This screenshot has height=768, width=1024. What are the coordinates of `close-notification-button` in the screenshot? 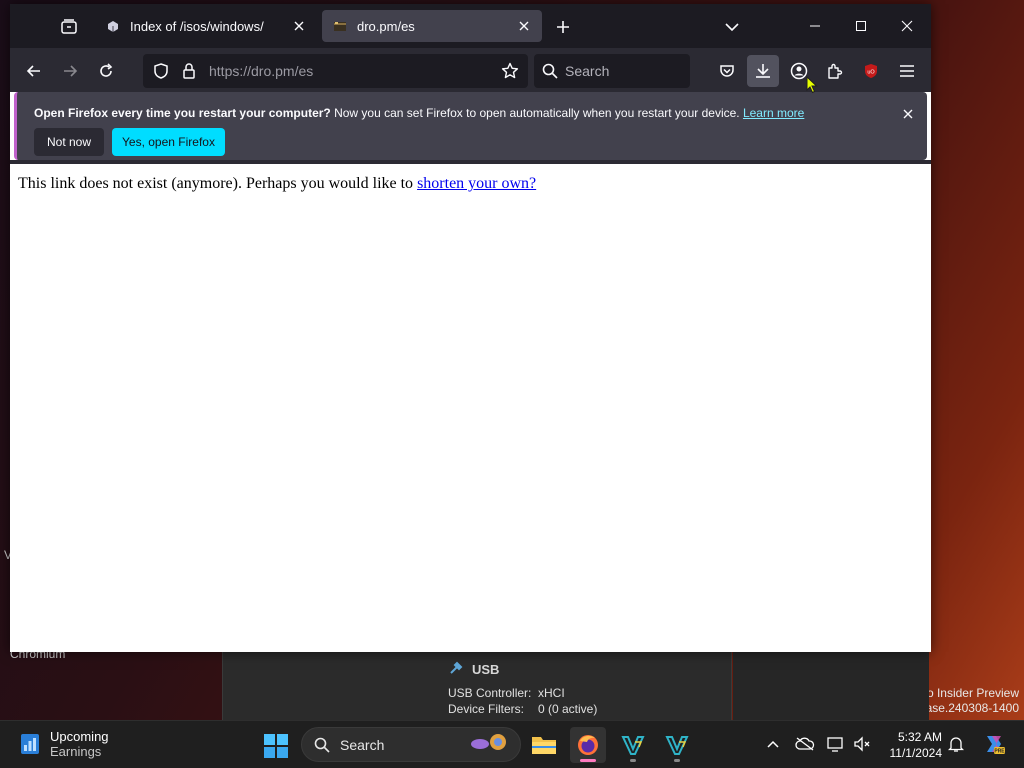 It's located at (908, 114).